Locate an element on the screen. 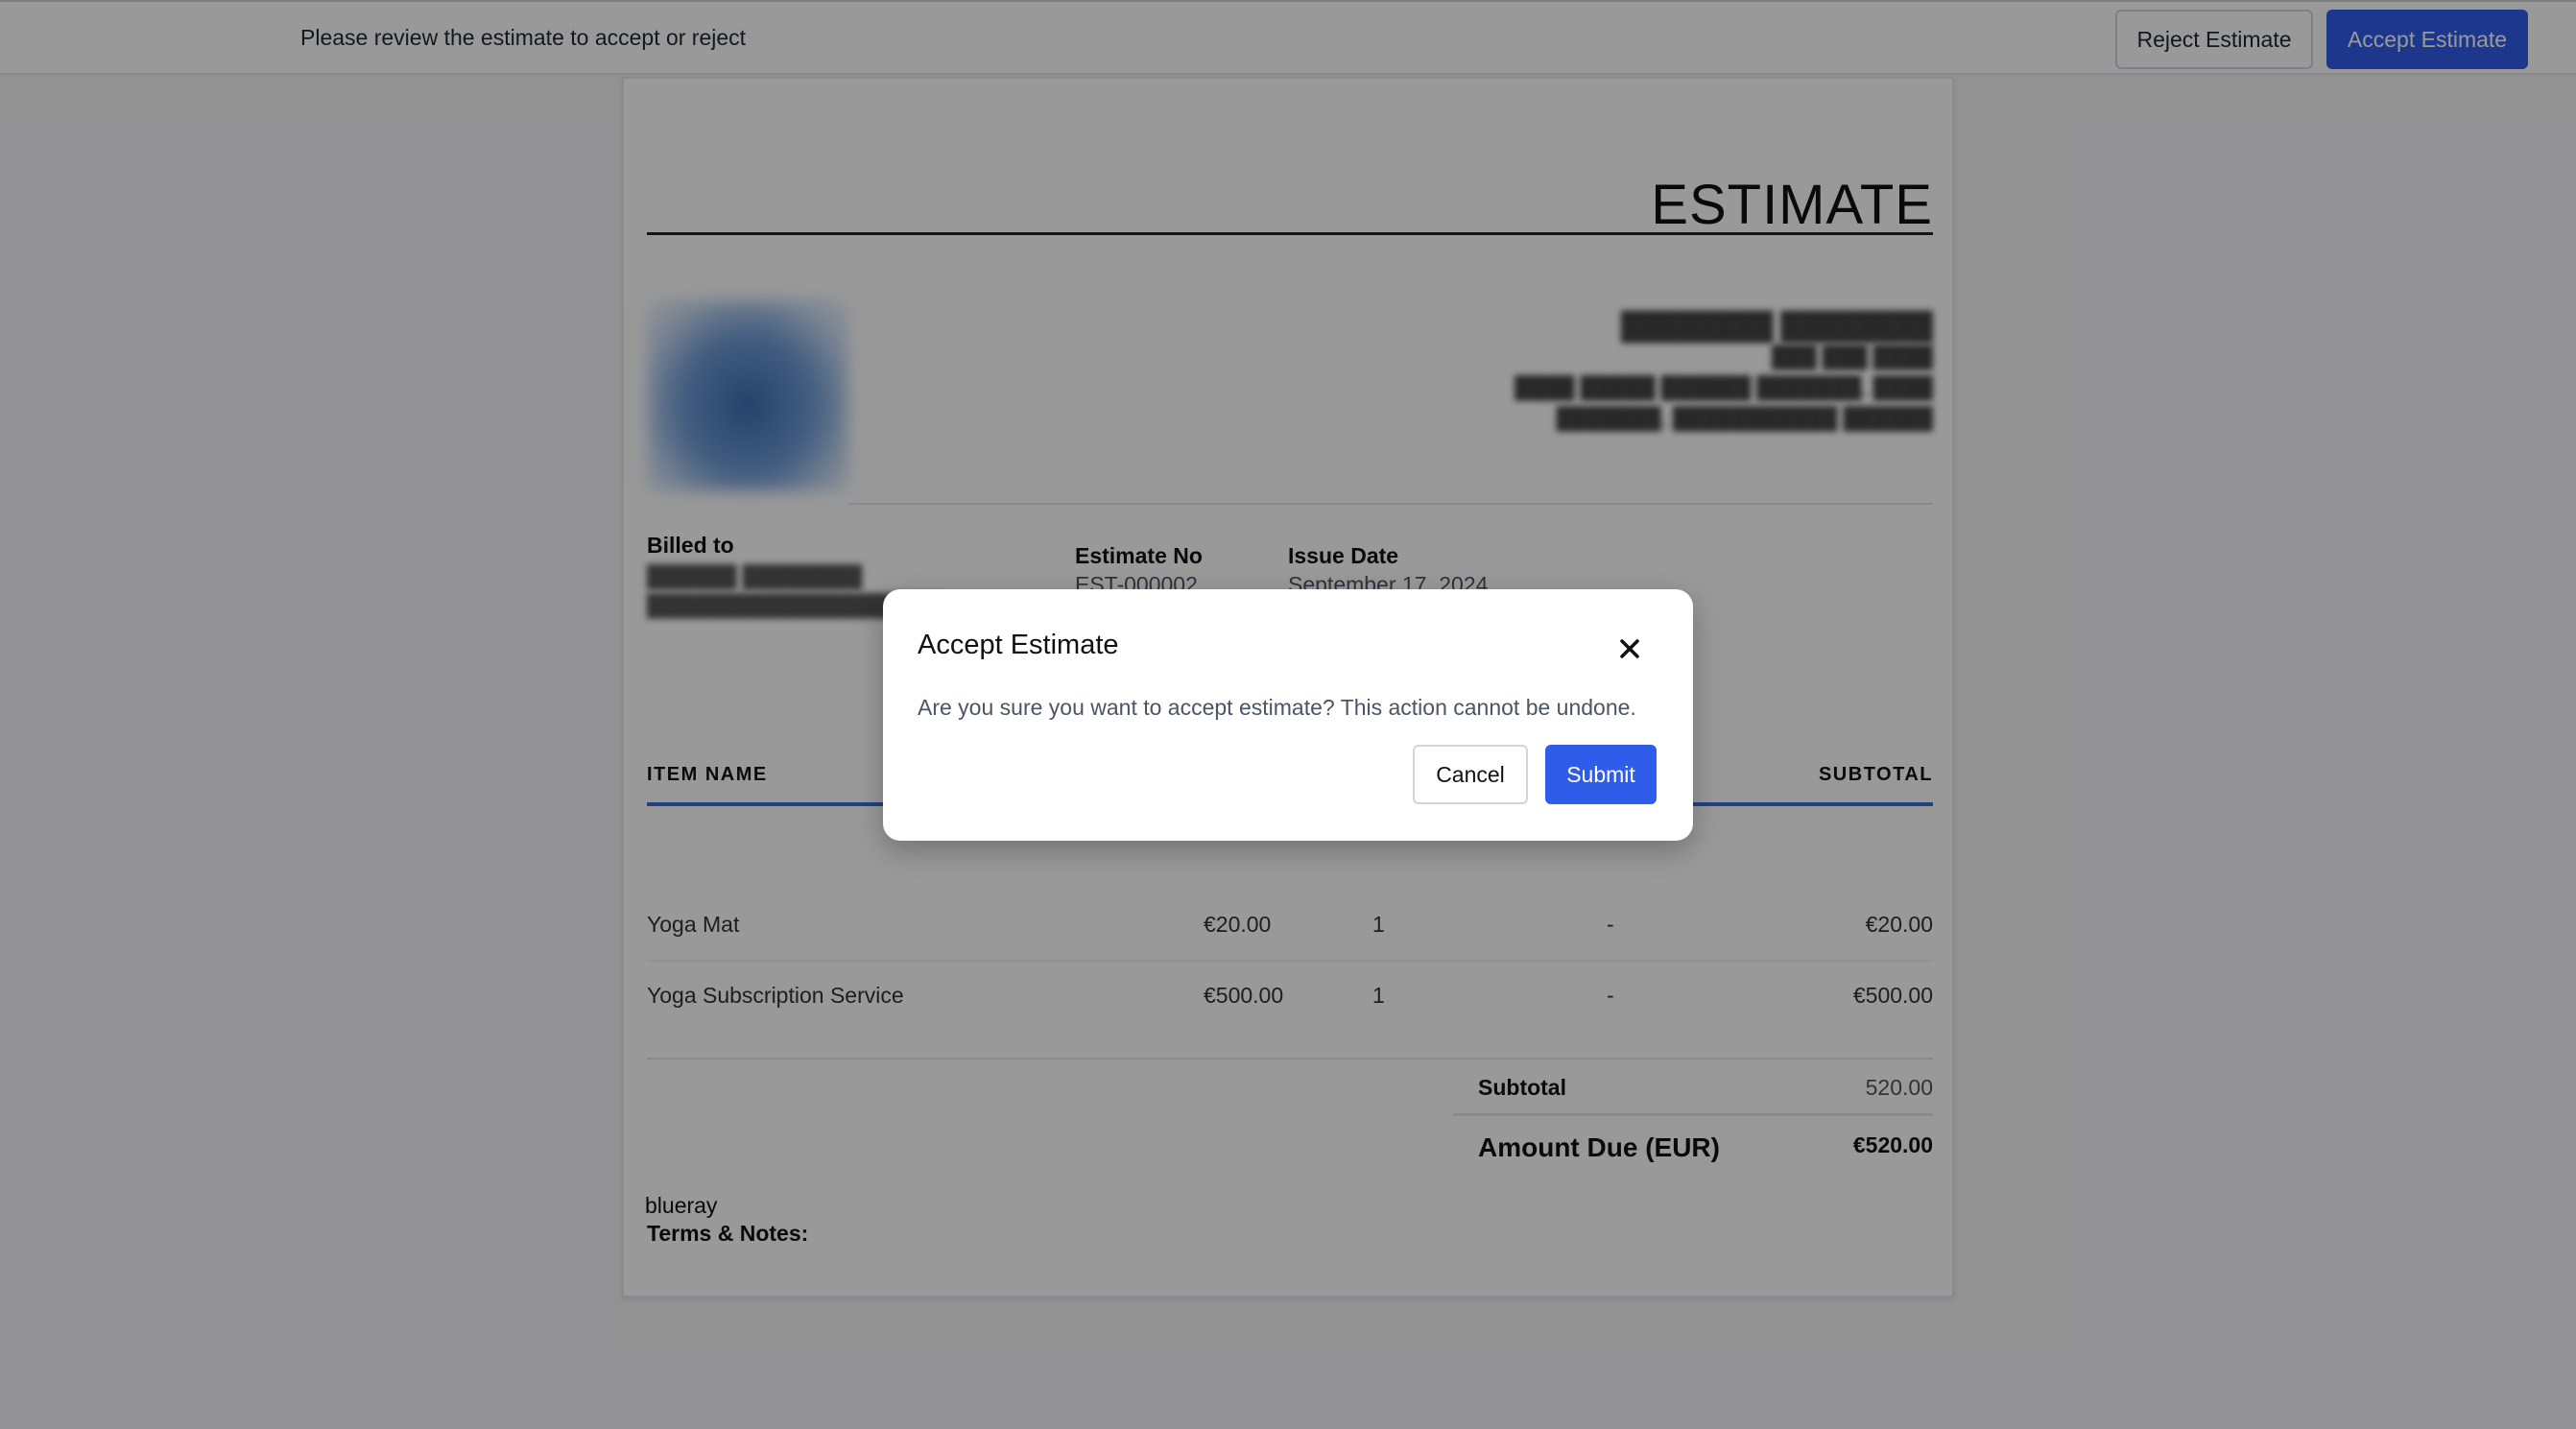 This screenshot has width=2576, height=1429. close-icon is located at coordinates (1629, 648).